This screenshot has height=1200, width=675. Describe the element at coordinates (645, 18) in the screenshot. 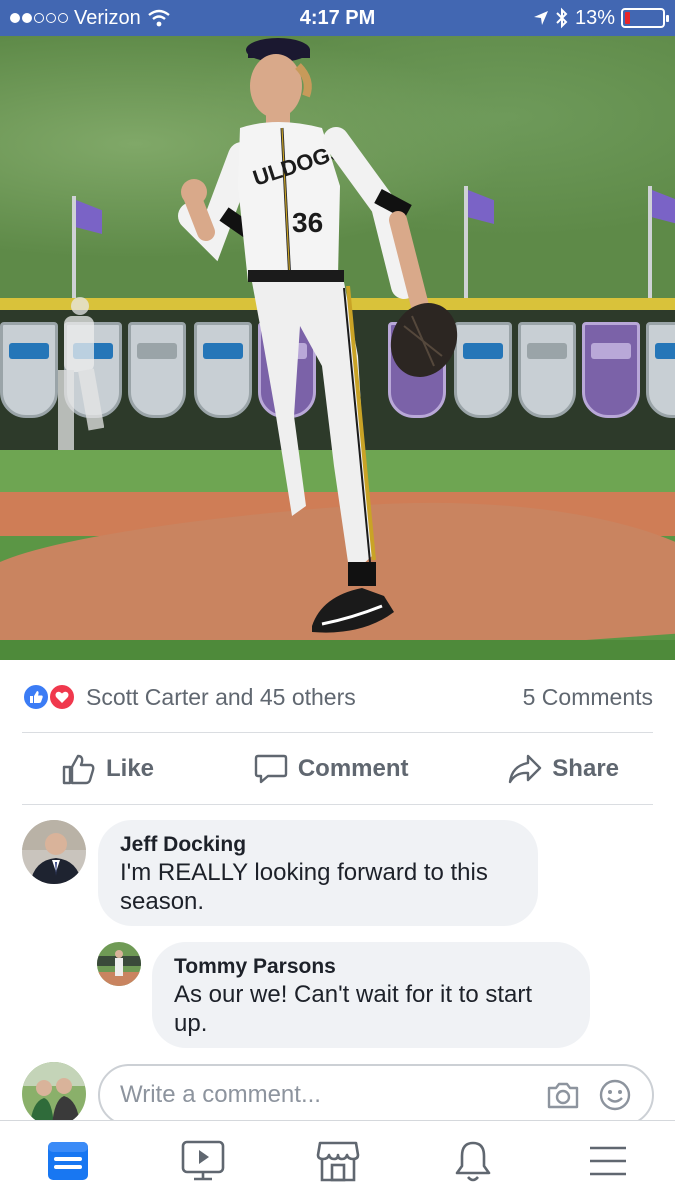

I see `battery-icon` at that location.